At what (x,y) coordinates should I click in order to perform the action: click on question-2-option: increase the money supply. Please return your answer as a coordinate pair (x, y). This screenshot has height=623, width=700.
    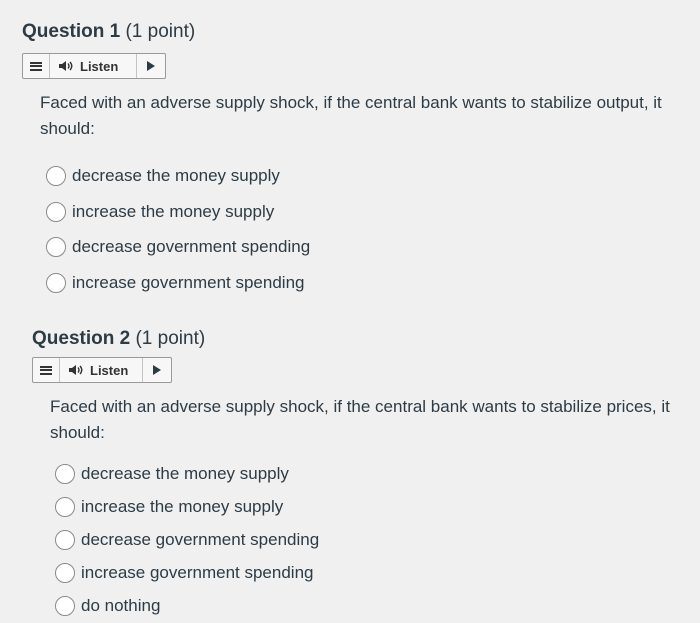
    Looking at the image, I should click on (169, 507).